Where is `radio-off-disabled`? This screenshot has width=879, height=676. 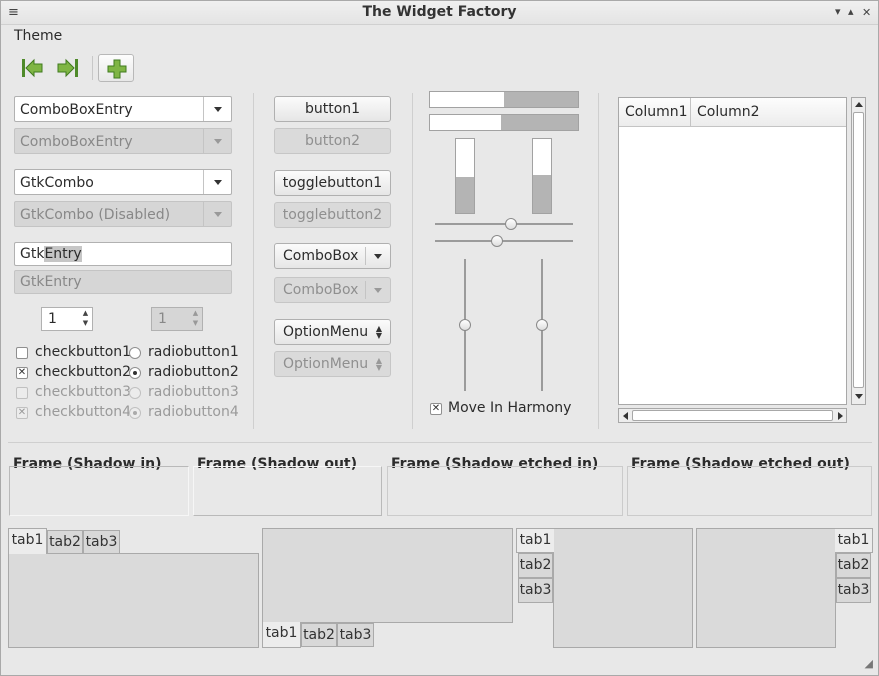
radio-off-disabled is located at coordinates (135, 393).